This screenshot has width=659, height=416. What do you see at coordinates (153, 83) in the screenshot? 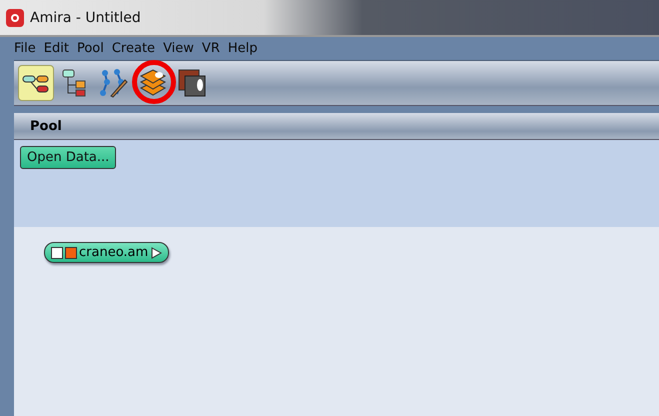
I see `layers-icon` at bounding box center [153, 83].